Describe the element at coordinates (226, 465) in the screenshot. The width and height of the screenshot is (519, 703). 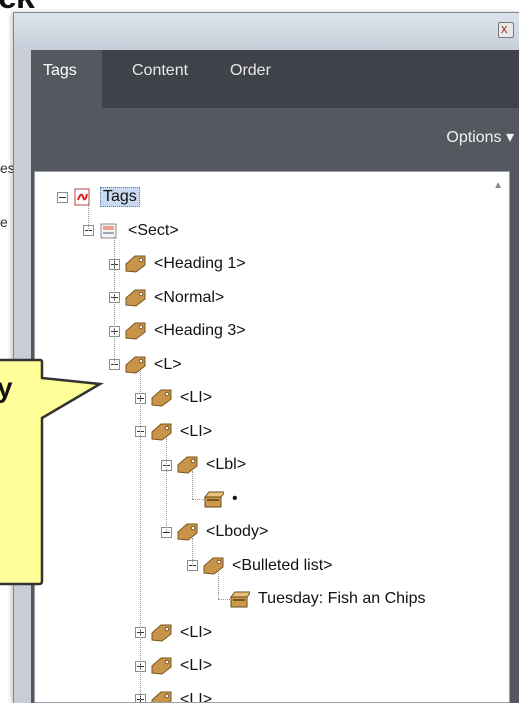
I see `tree-node-label: <Lbl>` at that location.